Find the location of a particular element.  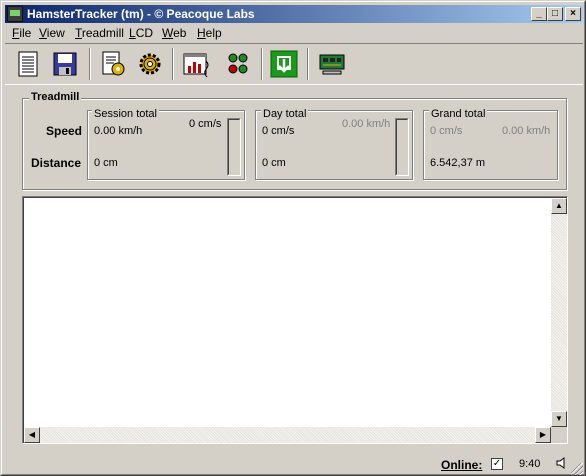

menu-help: Help is located at coordinates (209, 33).